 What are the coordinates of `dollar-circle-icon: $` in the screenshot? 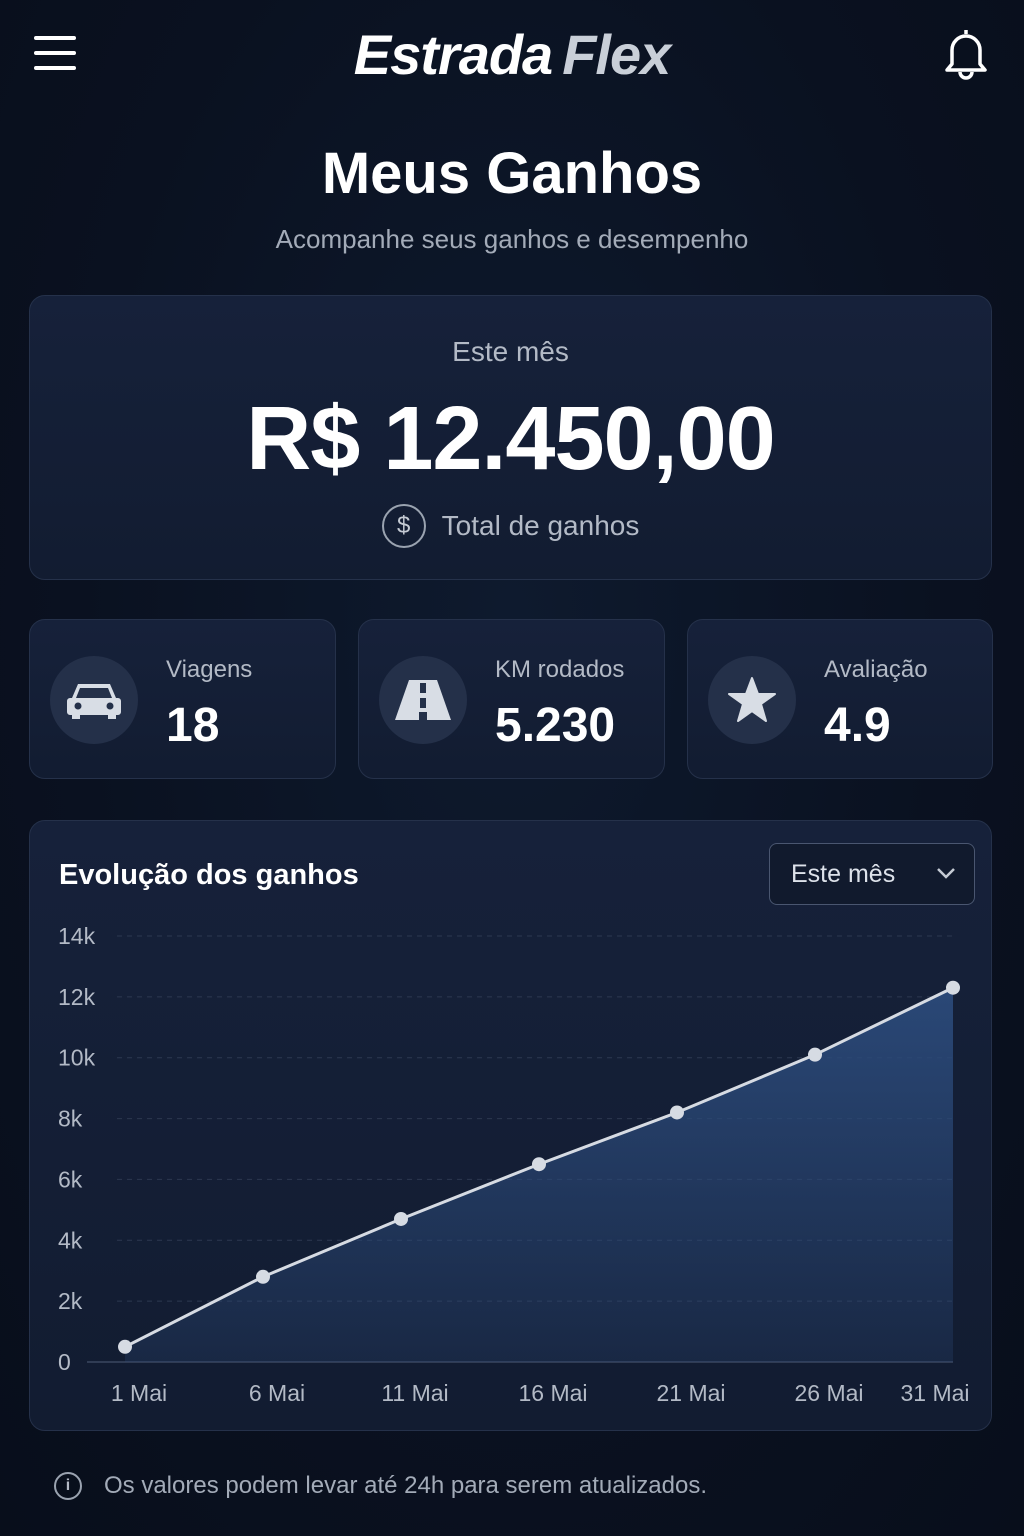 It's located at (403, 526).